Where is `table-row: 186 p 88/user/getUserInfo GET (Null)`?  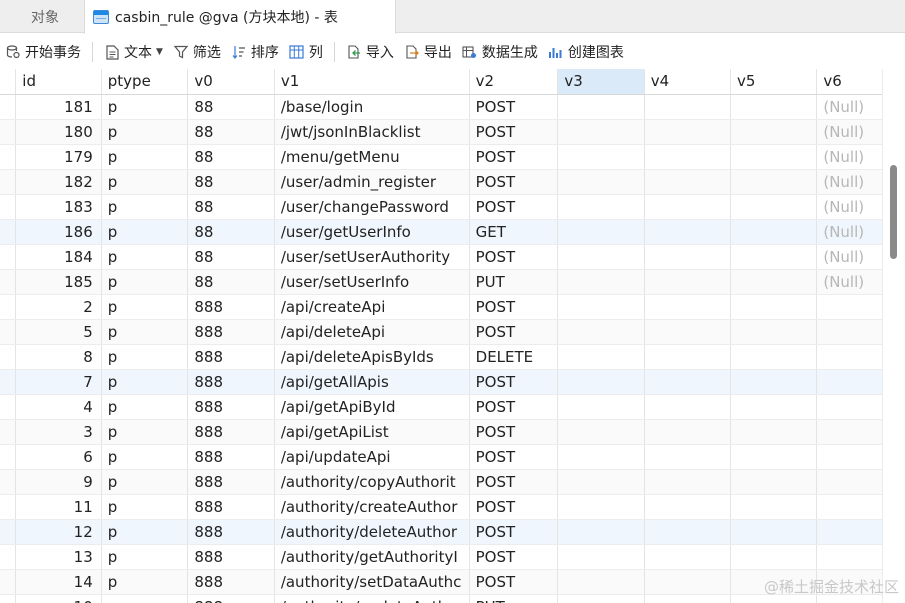 table-row: 186 p 88/user/getUserInfo GET (Null) is located at coordinates (452, 232).